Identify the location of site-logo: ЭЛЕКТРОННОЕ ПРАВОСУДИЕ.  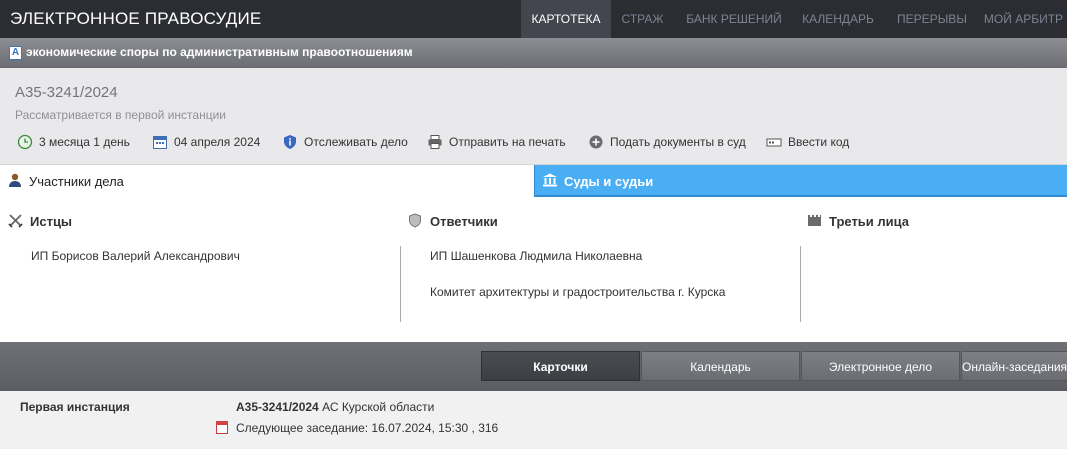
(135, 19).